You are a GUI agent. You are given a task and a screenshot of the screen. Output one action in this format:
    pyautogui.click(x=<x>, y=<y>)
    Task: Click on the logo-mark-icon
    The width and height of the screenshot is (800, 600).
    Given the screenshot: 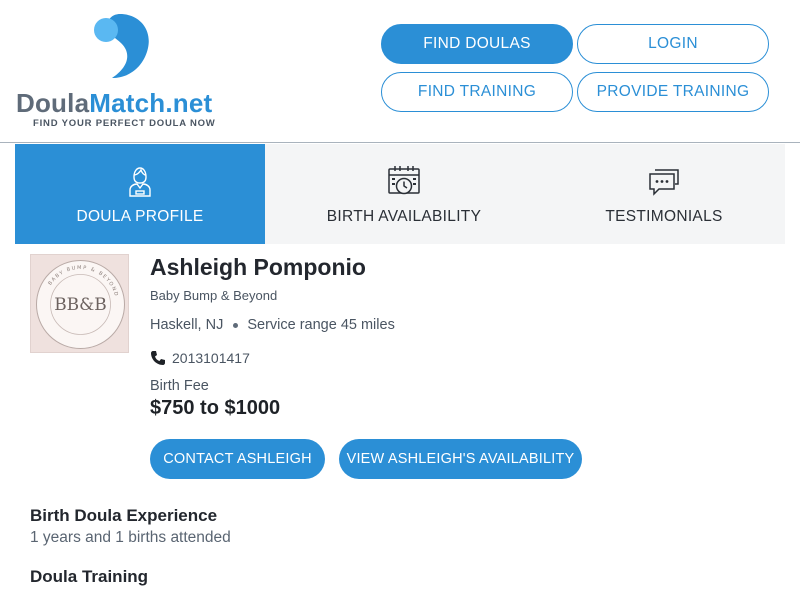 What is the action you would take?
    pyautogui.click(x=121, y=46)
    